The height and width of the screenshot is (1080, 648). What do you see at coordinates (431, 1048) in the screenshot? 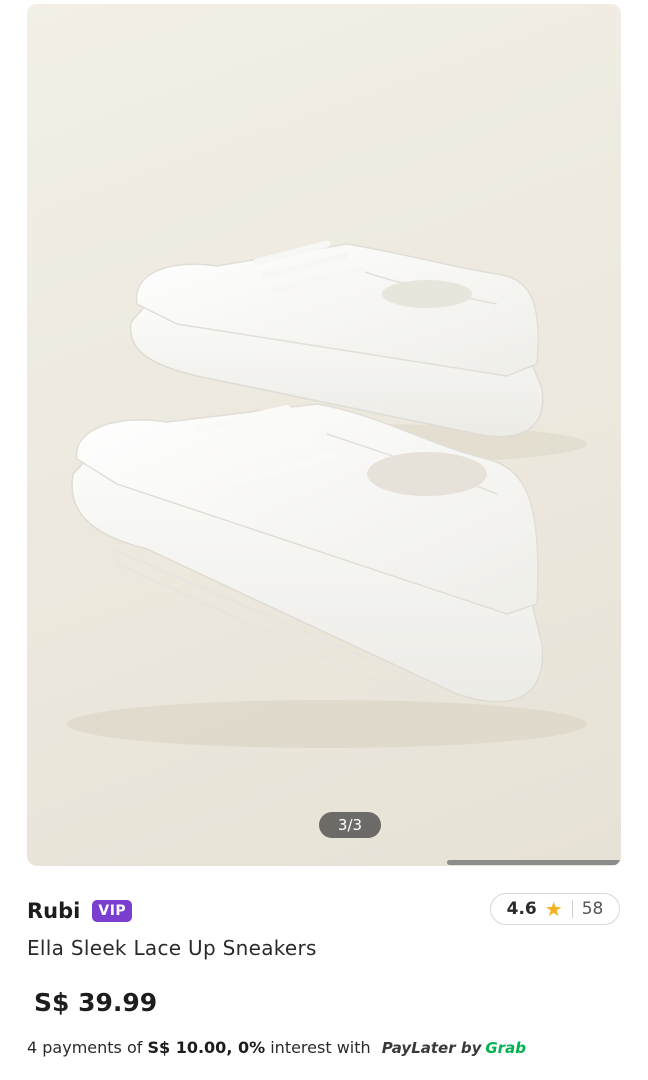
I see `paylater-logo: PayLater by` at bounding box center [431, 1048].